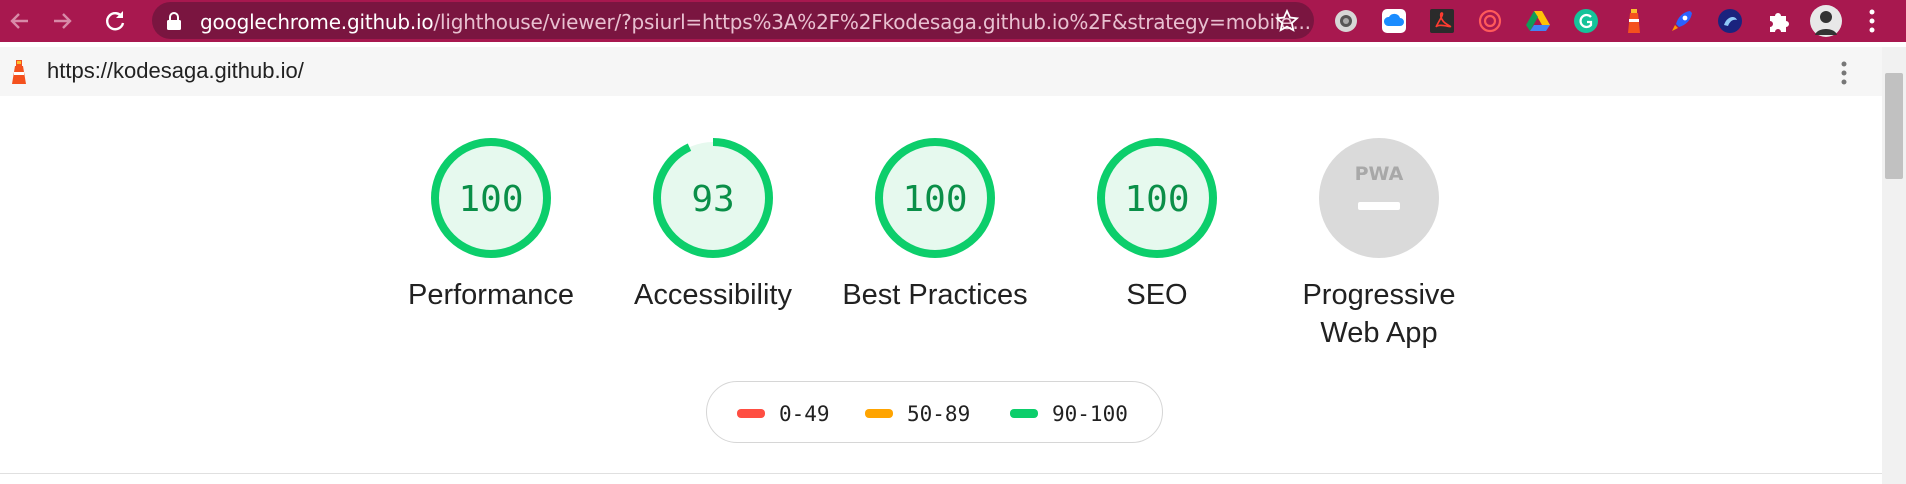 The image size is (1906, 484). I want to click on gauge-label: Progressive Web App, so click(1379, 314).